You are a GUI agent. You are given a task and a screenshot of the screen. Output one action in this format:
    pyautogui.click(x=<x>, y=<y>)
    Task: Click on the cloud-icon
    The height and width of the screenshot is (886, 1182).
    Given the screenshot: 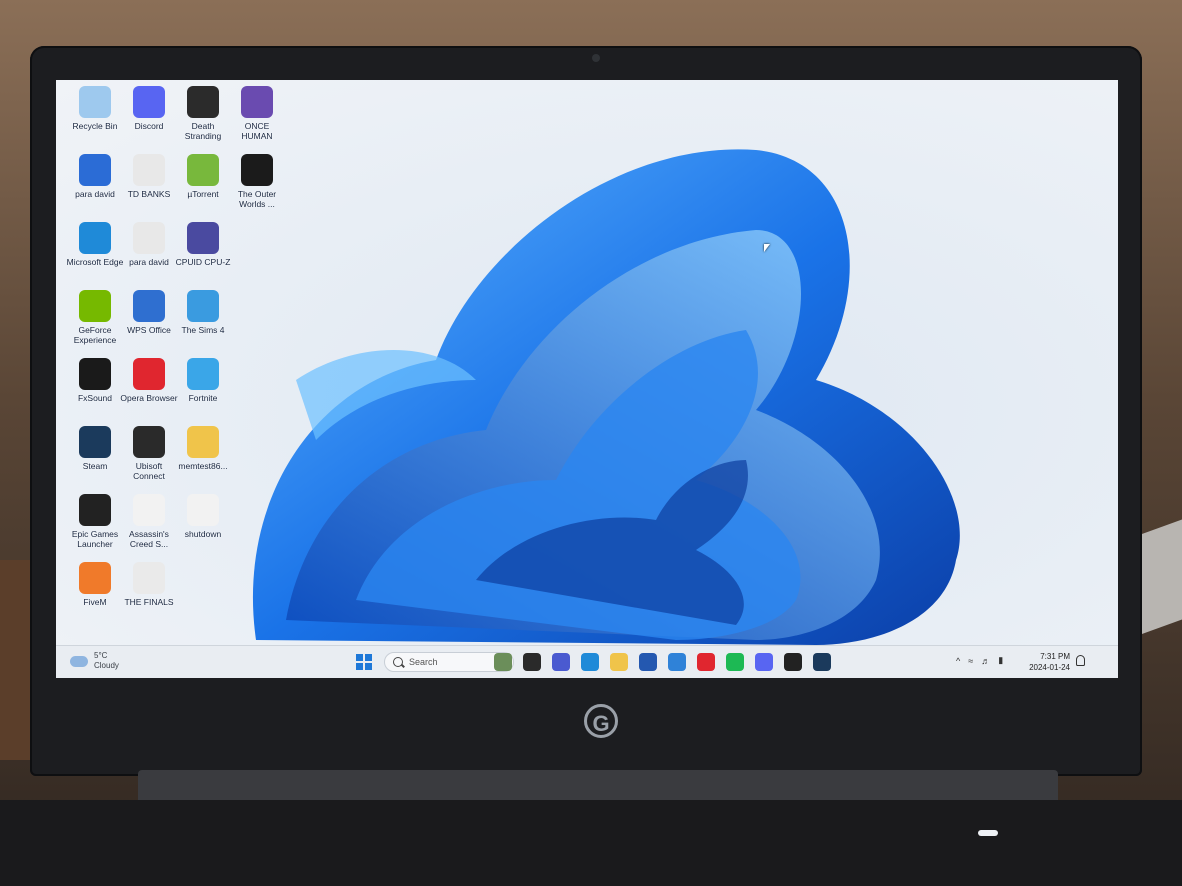 What is the action you would take?
    pyautogui.click(x=79, y=661)
    